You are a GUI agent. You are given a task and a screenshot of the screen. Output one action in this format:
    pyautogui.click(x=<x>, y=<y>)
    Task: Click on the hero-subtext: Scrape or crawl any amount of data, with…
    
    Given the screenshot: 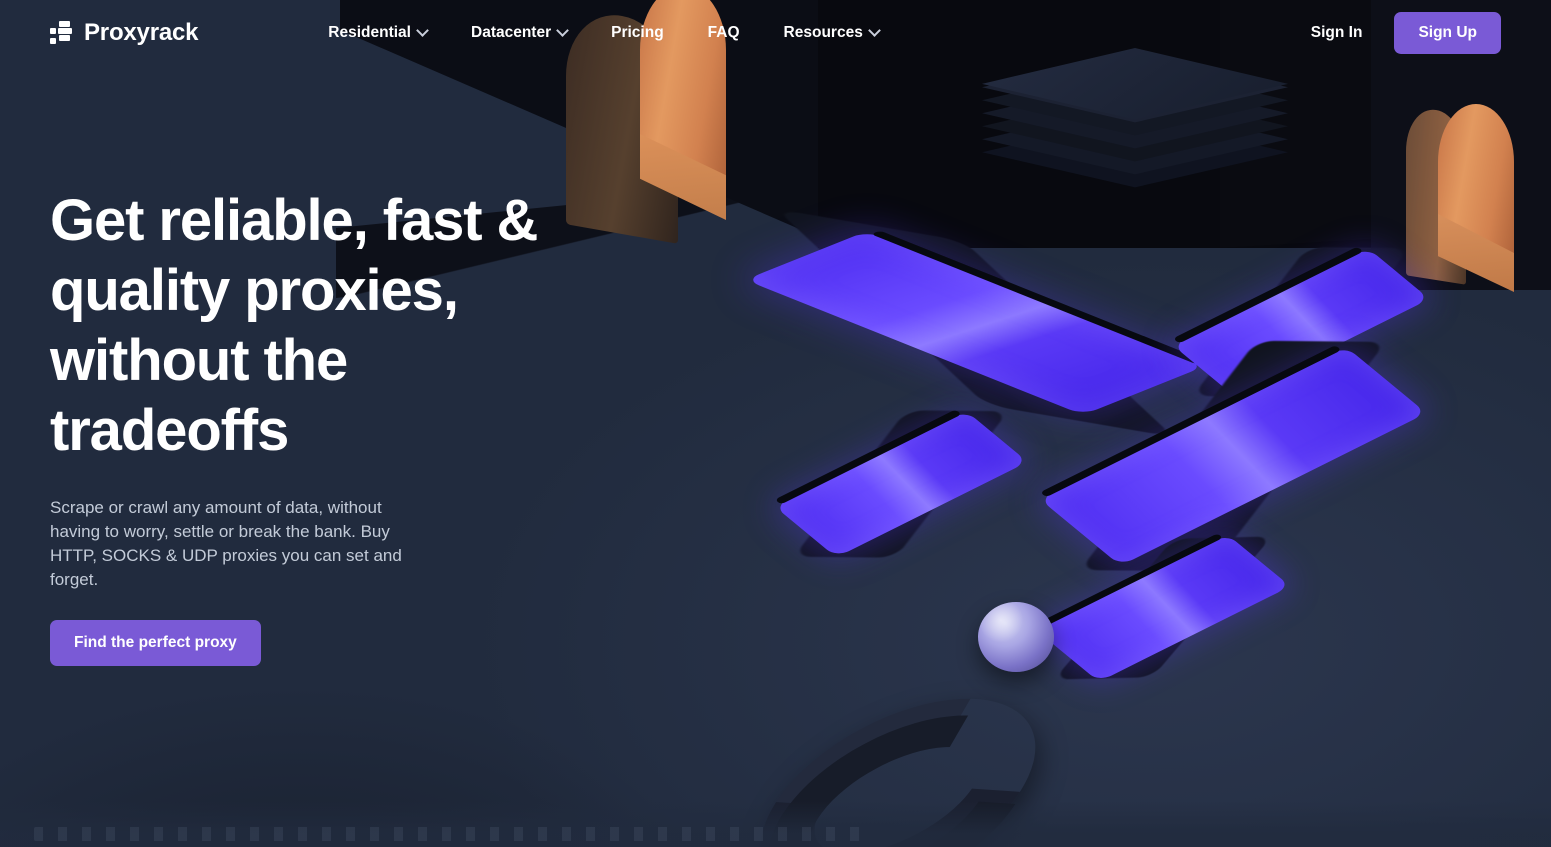 What is the action you would take?
    pyautogui.click(x=226, y=543)
    